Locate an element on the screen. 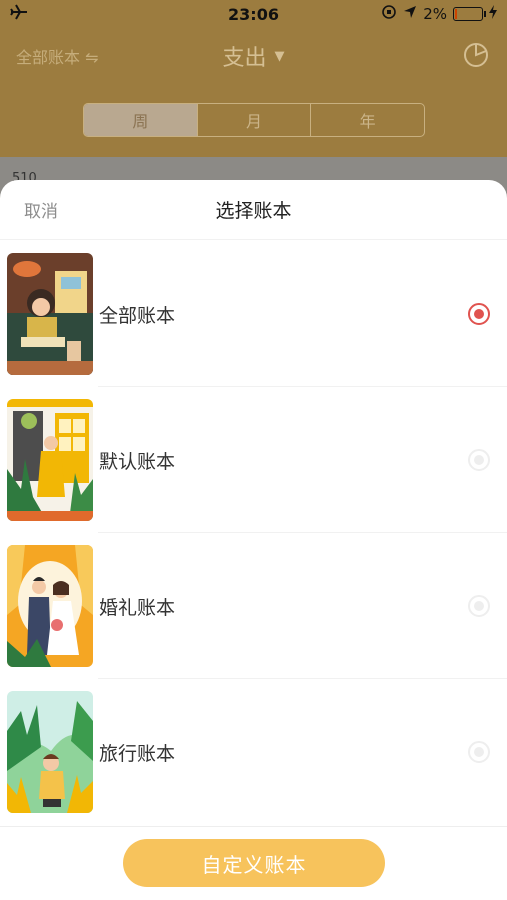  top-nav-bar: 全部账本 ⇋ 支出 ▼ is located at coordinates (253, 56).